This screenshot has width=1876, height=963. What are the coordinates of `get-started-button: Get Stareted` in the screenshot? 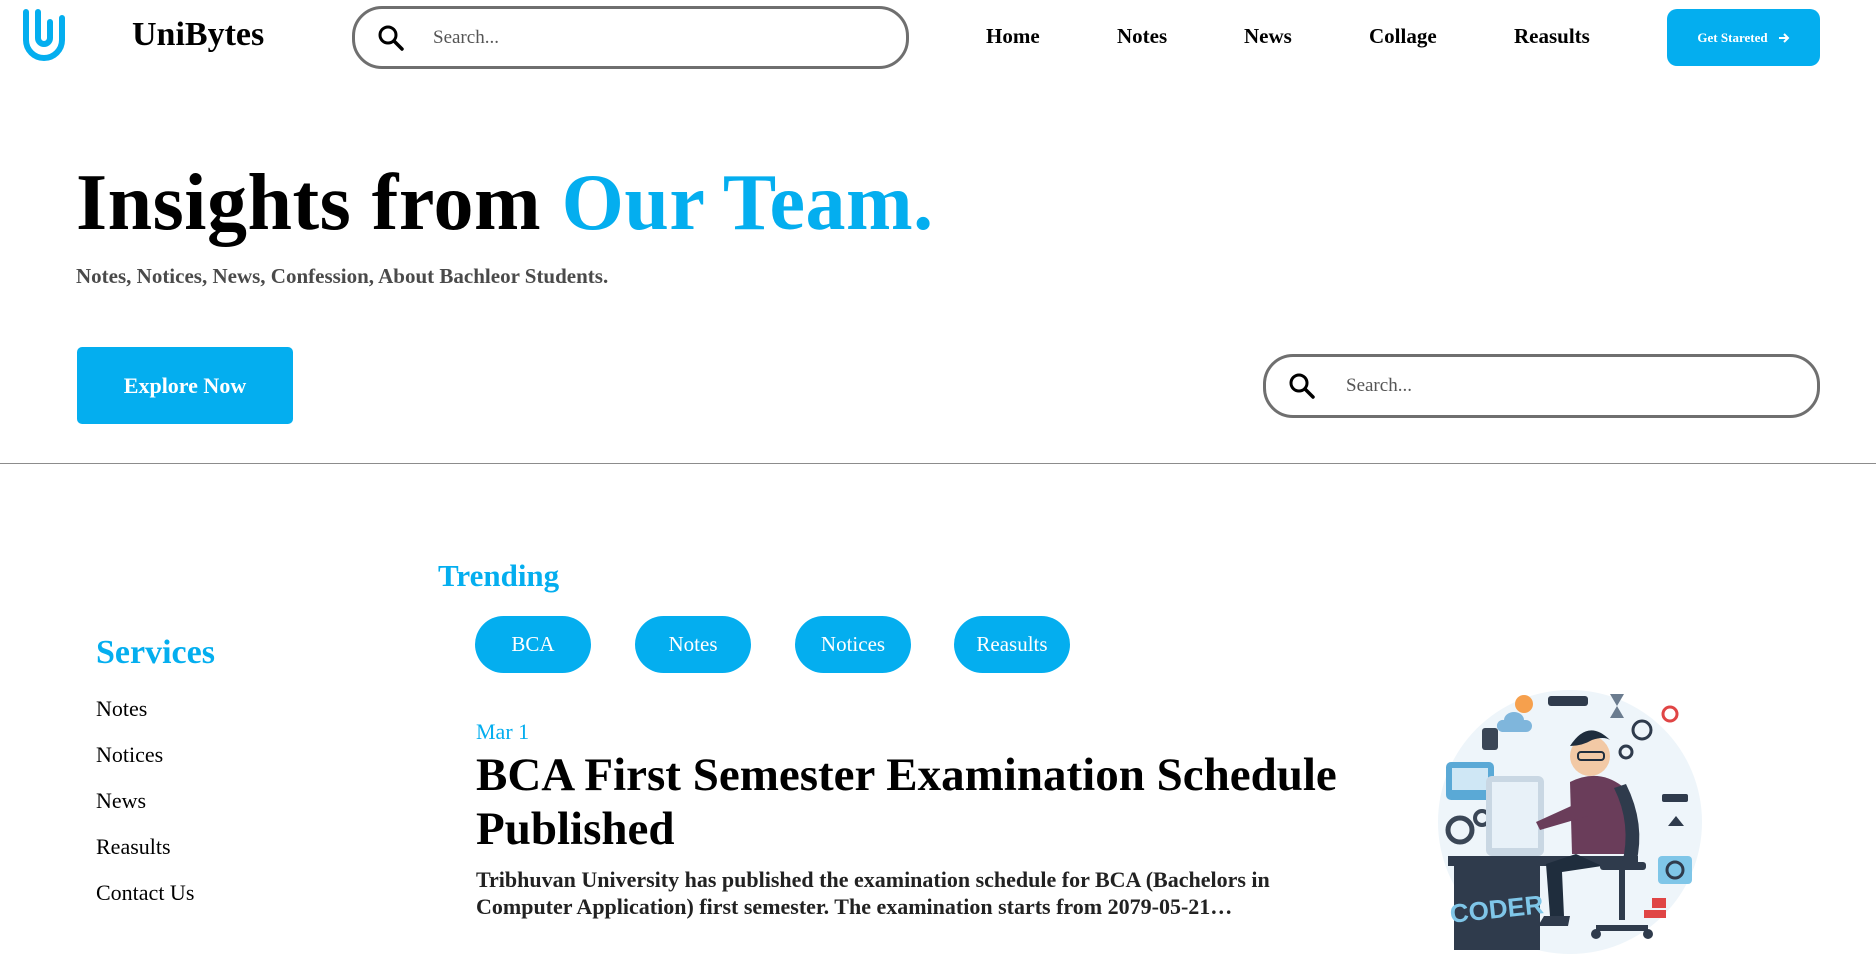 It's located at (1743, 37).